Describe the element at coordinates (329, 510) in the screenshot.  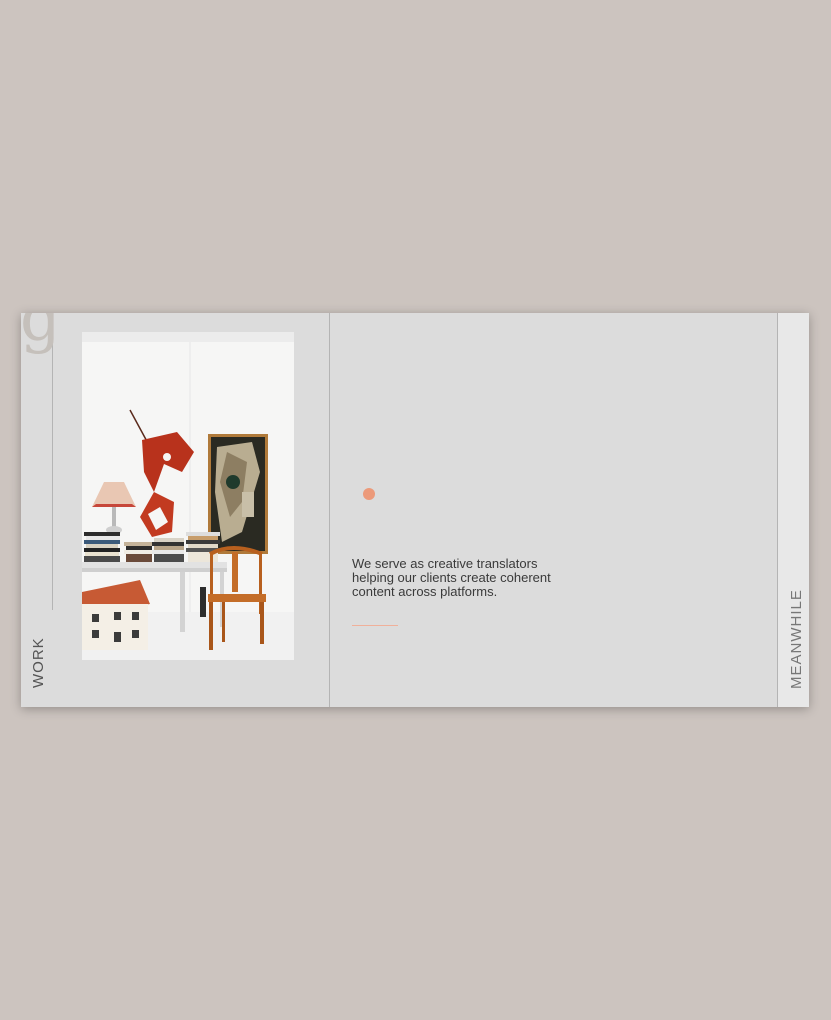
I see `column-divider` at that location.